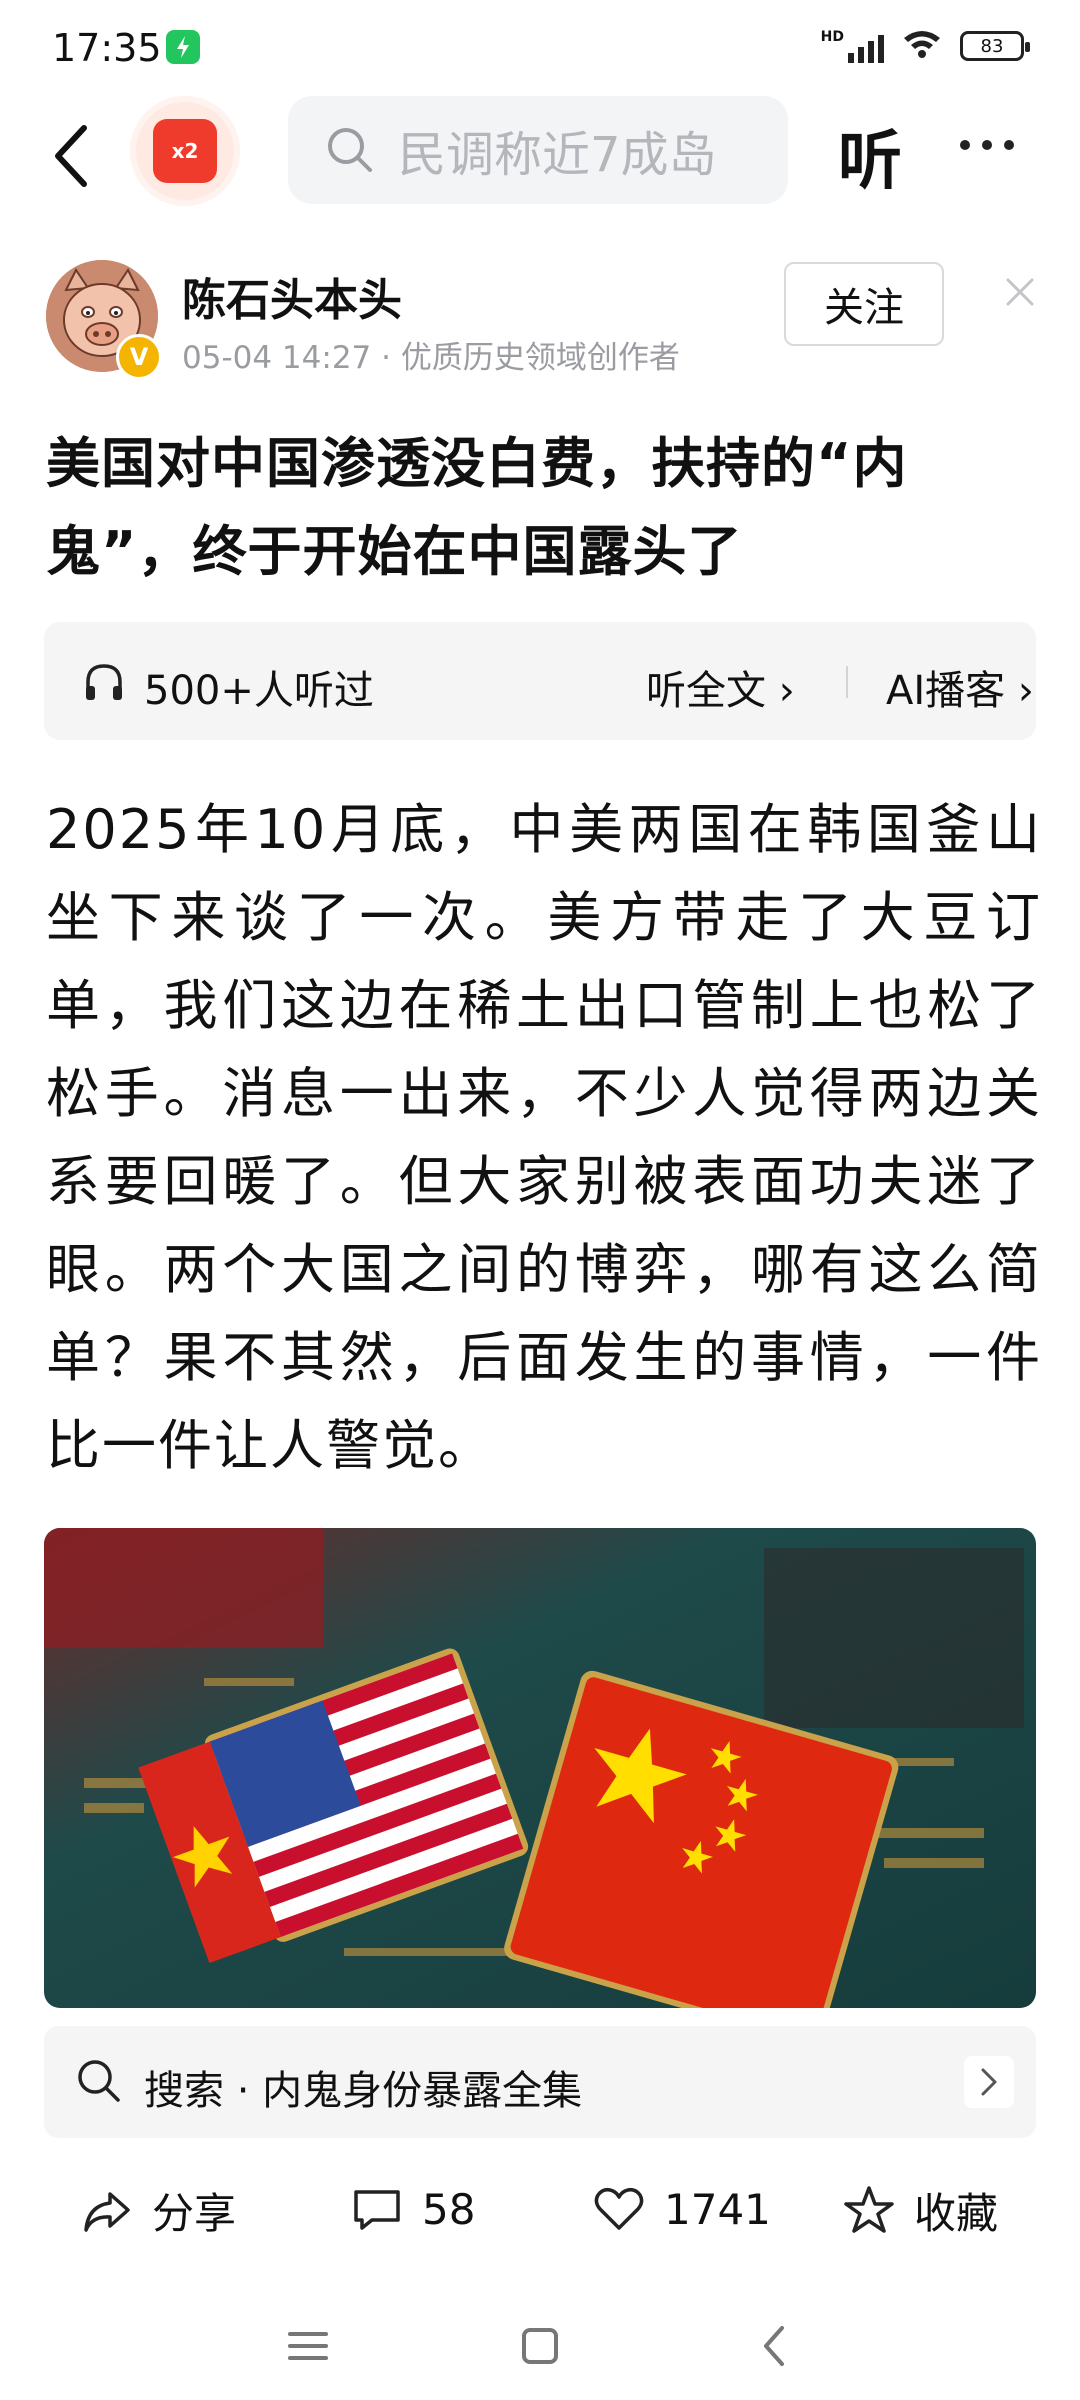 The width and height of the screenshot is (1080, 2400). What do you see at coordinates (104, 682) in the screenshot?
I see `headphones-icon` at bounding box center [104, 682].